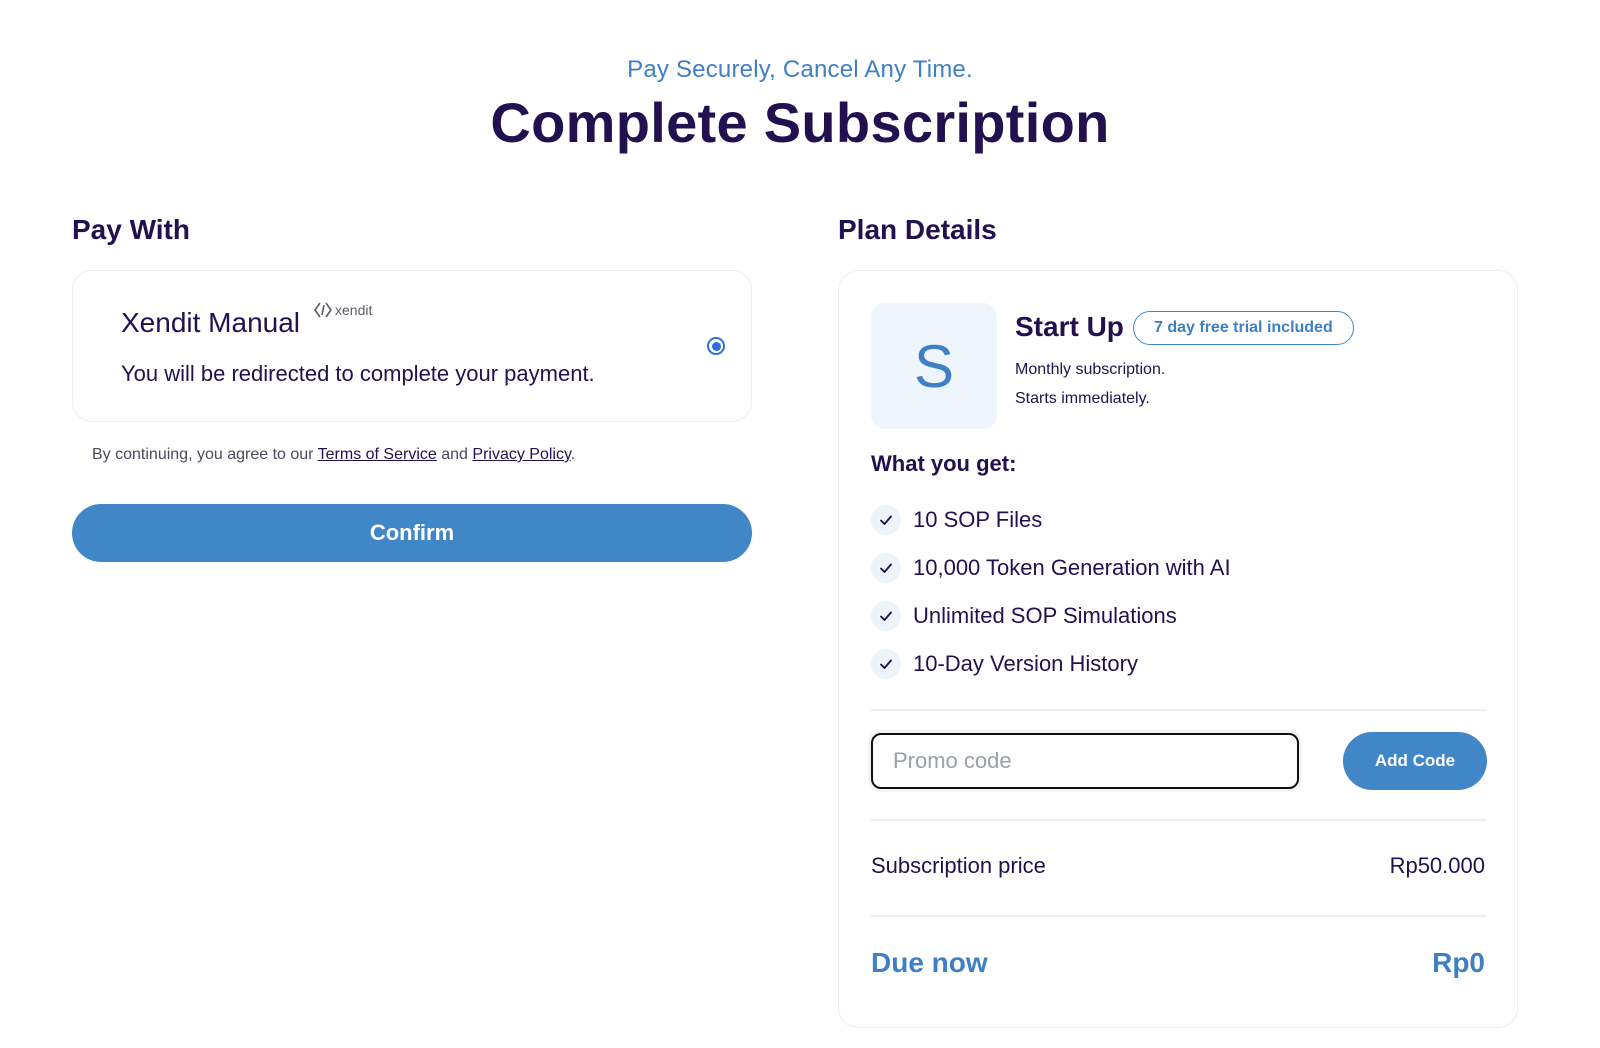 The height and width of the screenshot is (1048, 1600). Describe the element at coordinates (934, 366) in the screenshot. I see `plan-avatar: S` at that location.